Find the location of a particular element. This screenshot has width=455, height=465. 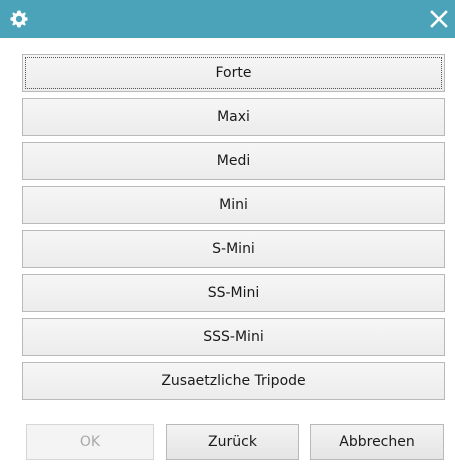

option-button-s-mini: S-Mini is located at coordinates (233, 249).